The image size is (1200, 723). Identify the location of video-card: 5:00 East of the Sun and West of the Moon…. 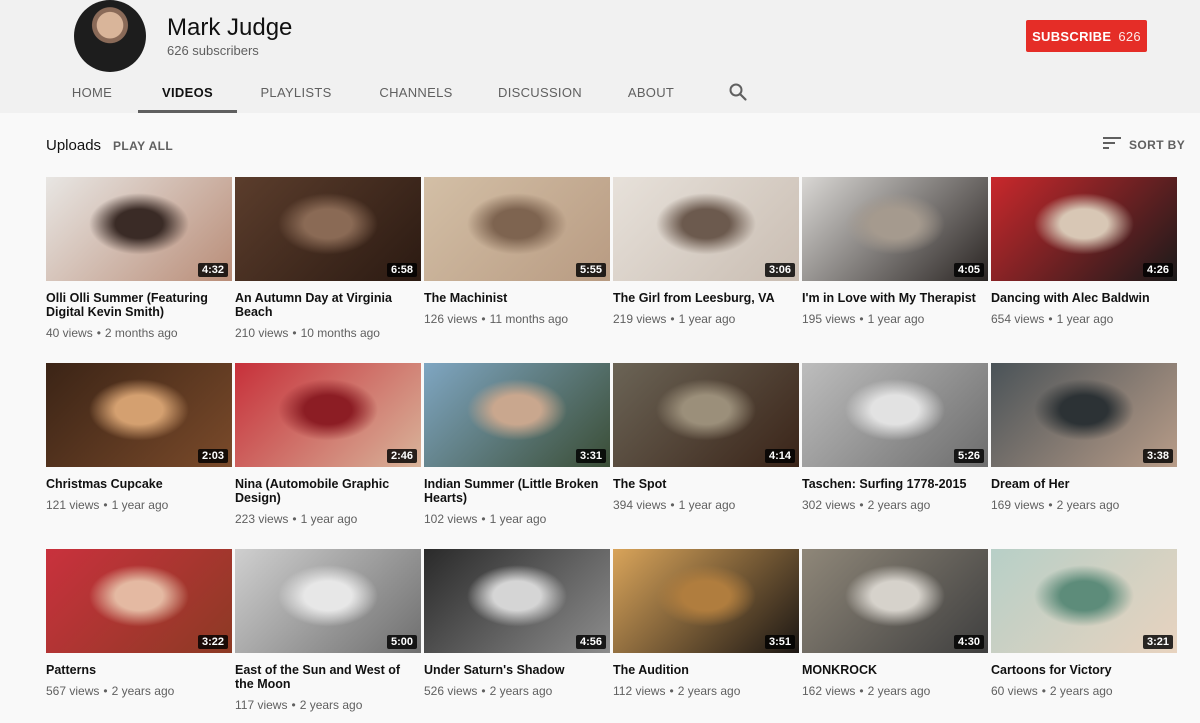
(328, 631).